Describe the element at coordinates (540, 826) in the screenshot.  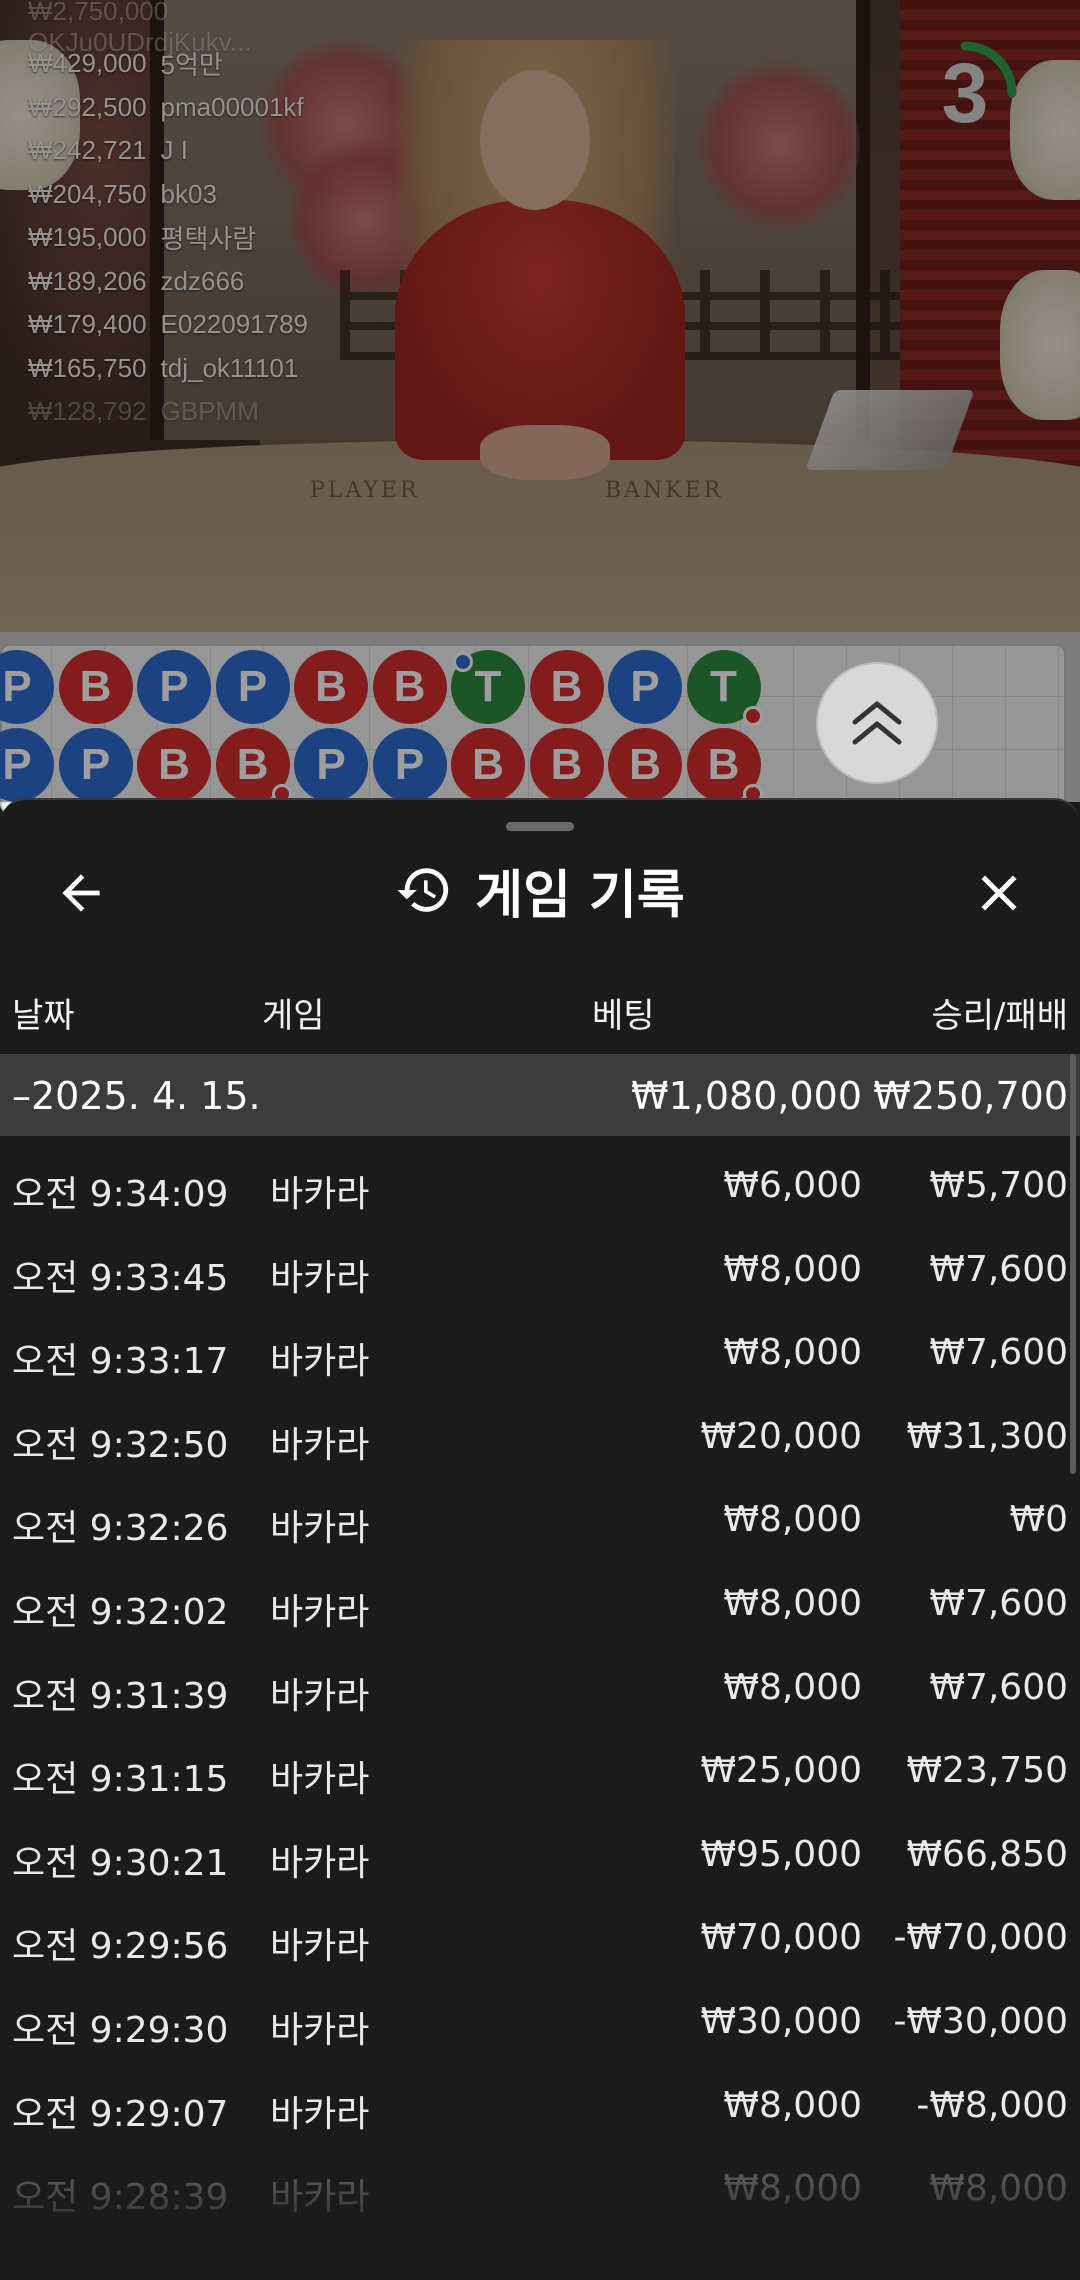
I see `sheet-drag-handle` at that location.